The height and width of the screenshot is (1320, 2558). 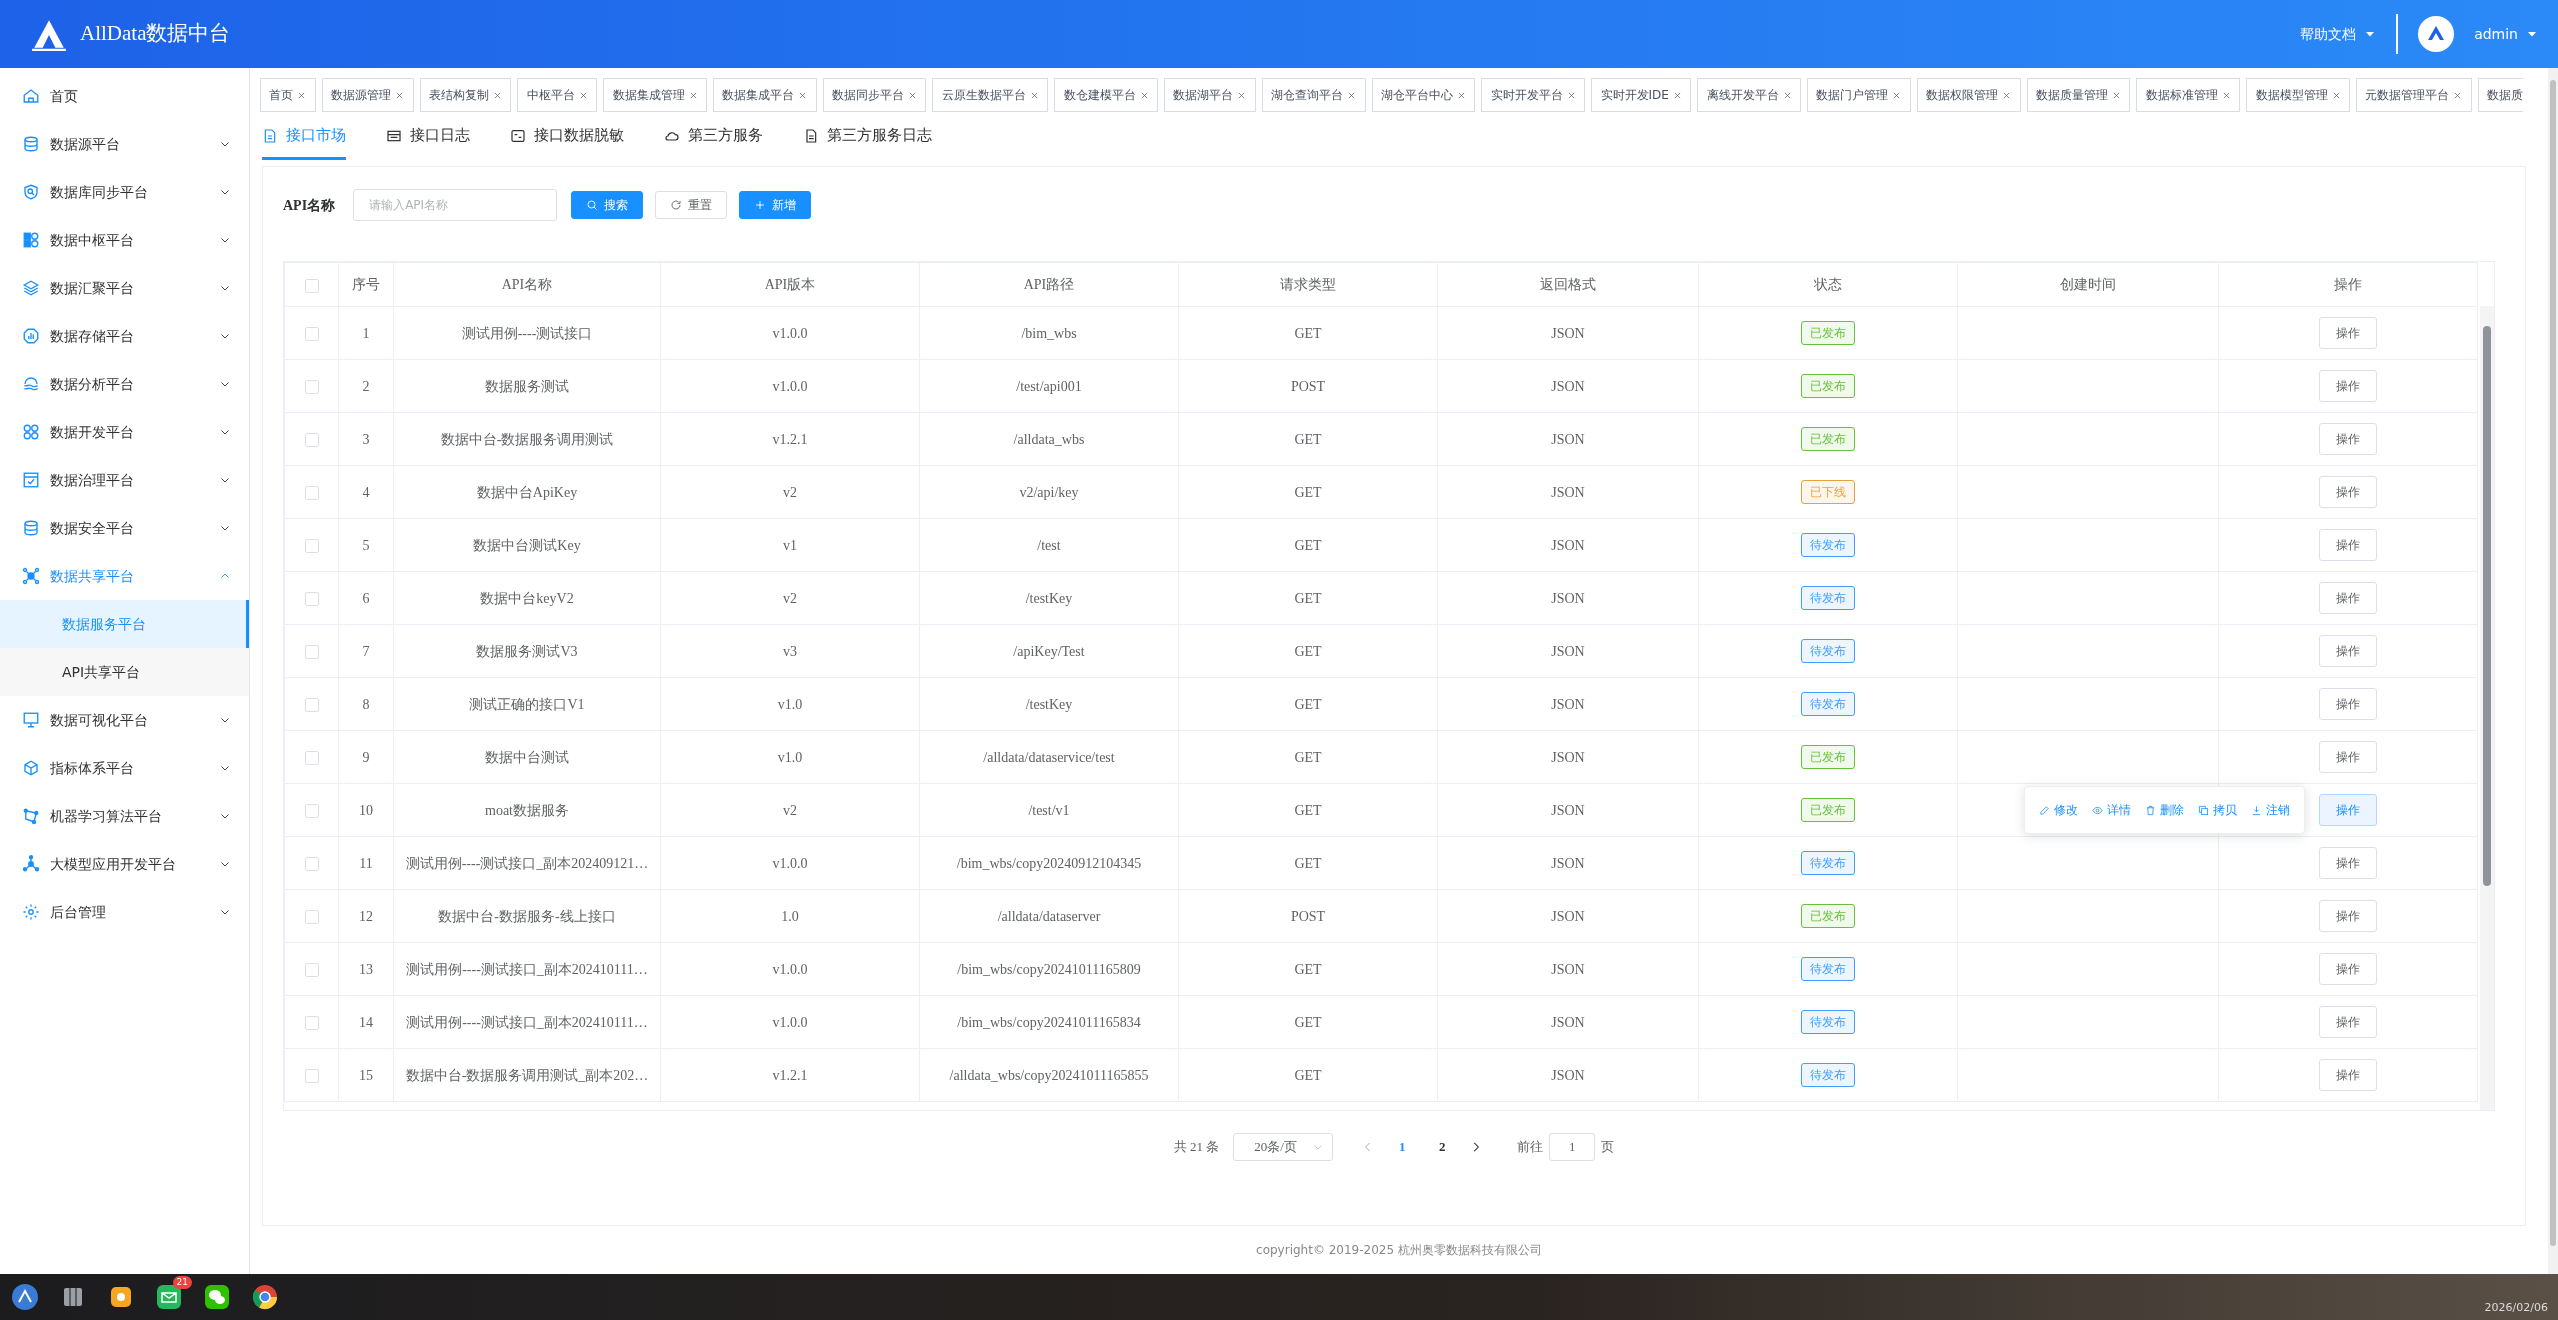 I want to click on browser-icon, so click(x=265, y=1297).